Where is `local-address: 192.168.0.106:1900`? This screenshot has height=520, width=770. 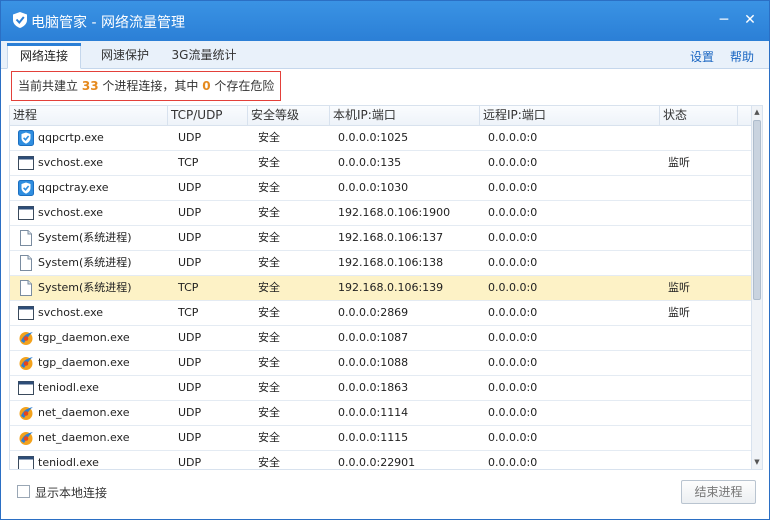 local-address: 192.168.0.106:1900 is located at coordinates (394, 212).